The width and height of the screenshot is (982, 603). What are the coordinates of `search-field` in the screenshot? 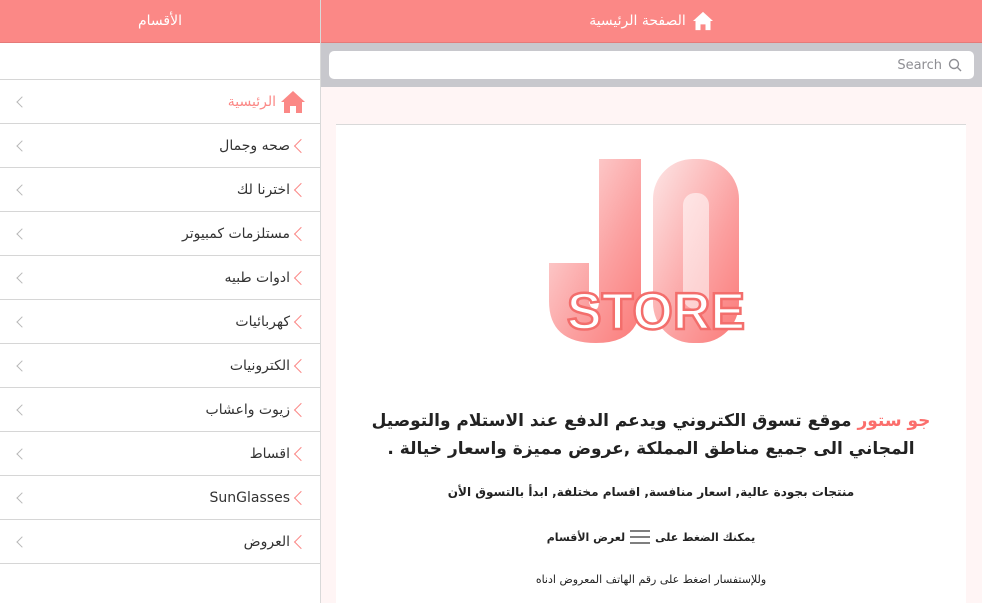 It's located at (651, 65).